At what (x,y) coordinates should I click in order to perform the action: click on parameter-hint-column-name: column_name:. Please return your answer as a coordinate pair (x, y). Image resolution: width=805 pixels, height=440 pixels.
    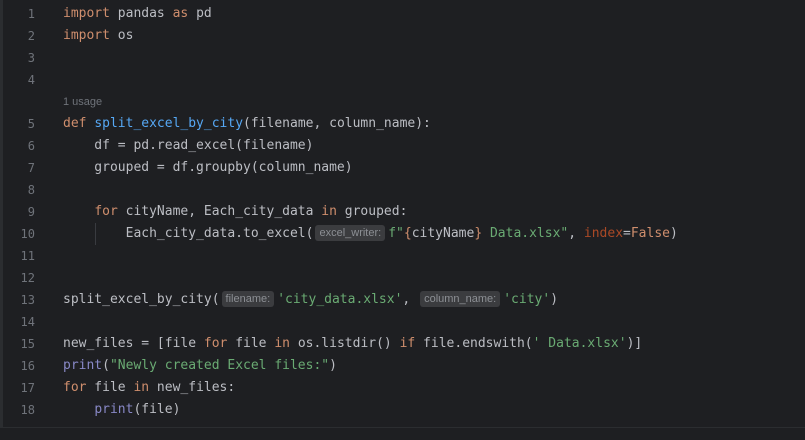
    Looking at the image, I should click on (460, 299).